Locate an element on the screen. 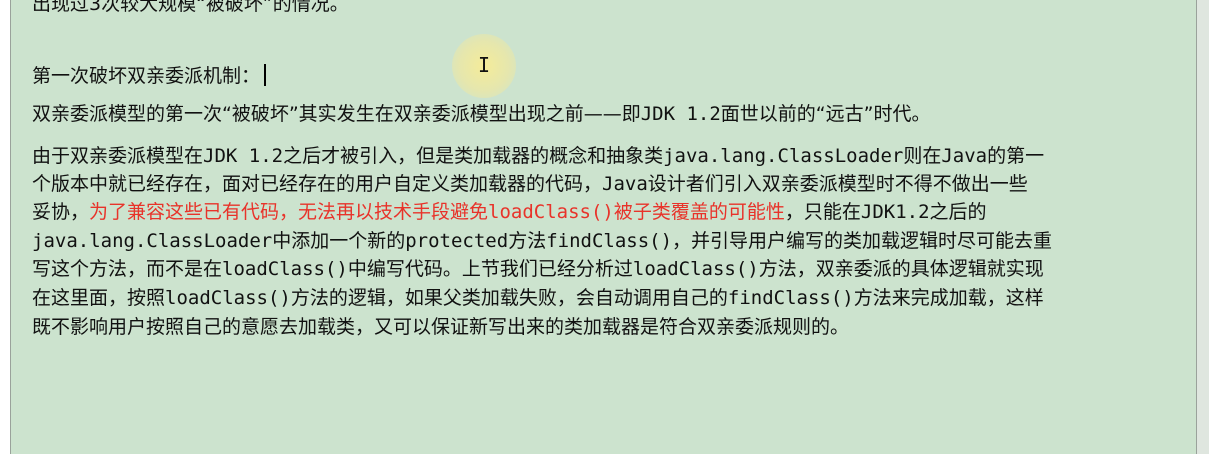 The width and height of the screenshot is (1209, 454). code-run: JDK1.2 is located at coordinates (895, 212).